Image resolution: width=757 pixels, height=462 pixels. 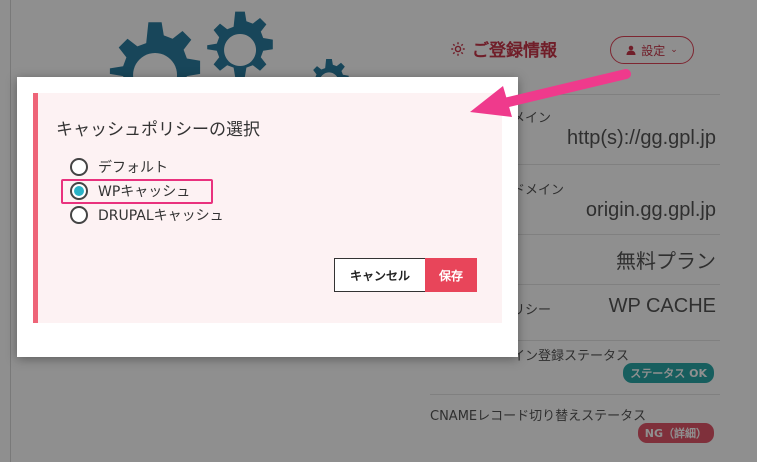 I want to click on radio-option-default: デフォルト, so click(x=119, y=167).